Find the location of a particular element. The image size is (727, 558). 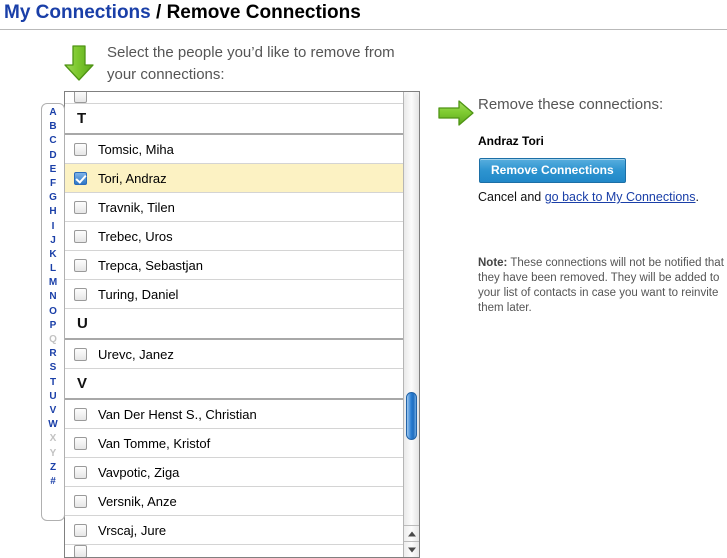

connection-name: Vavpotic, Ziga is located at coordinates (139, 472).